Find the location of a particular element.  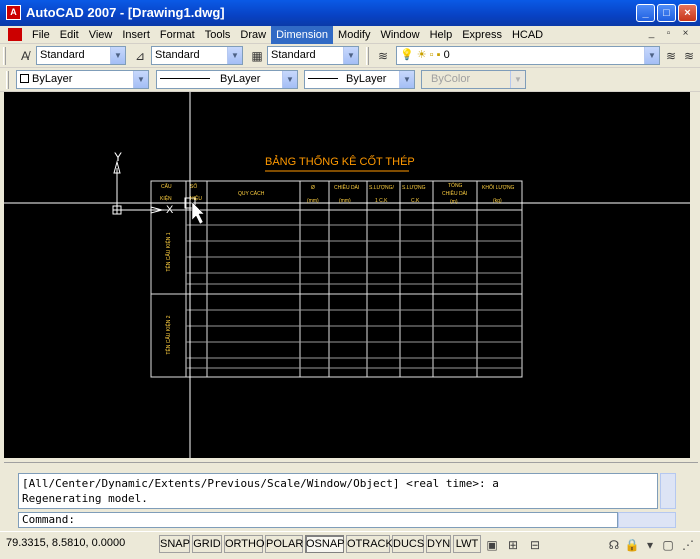

color-value: ByLayer is located at coordinates (52, 79).